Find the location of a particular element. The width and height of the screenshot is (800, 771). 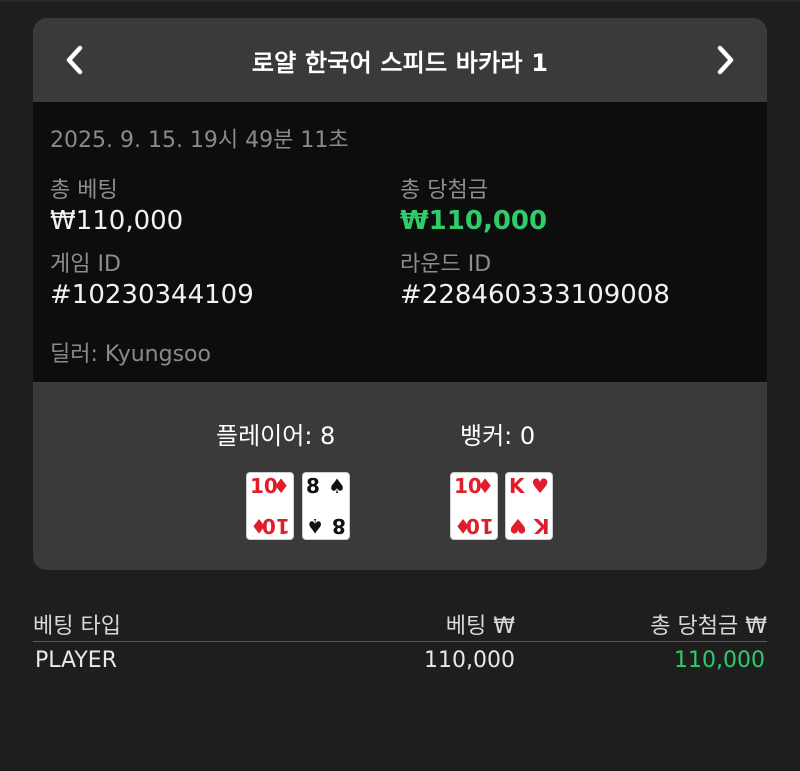

previous-round-button is located at coordinates (75, 60).